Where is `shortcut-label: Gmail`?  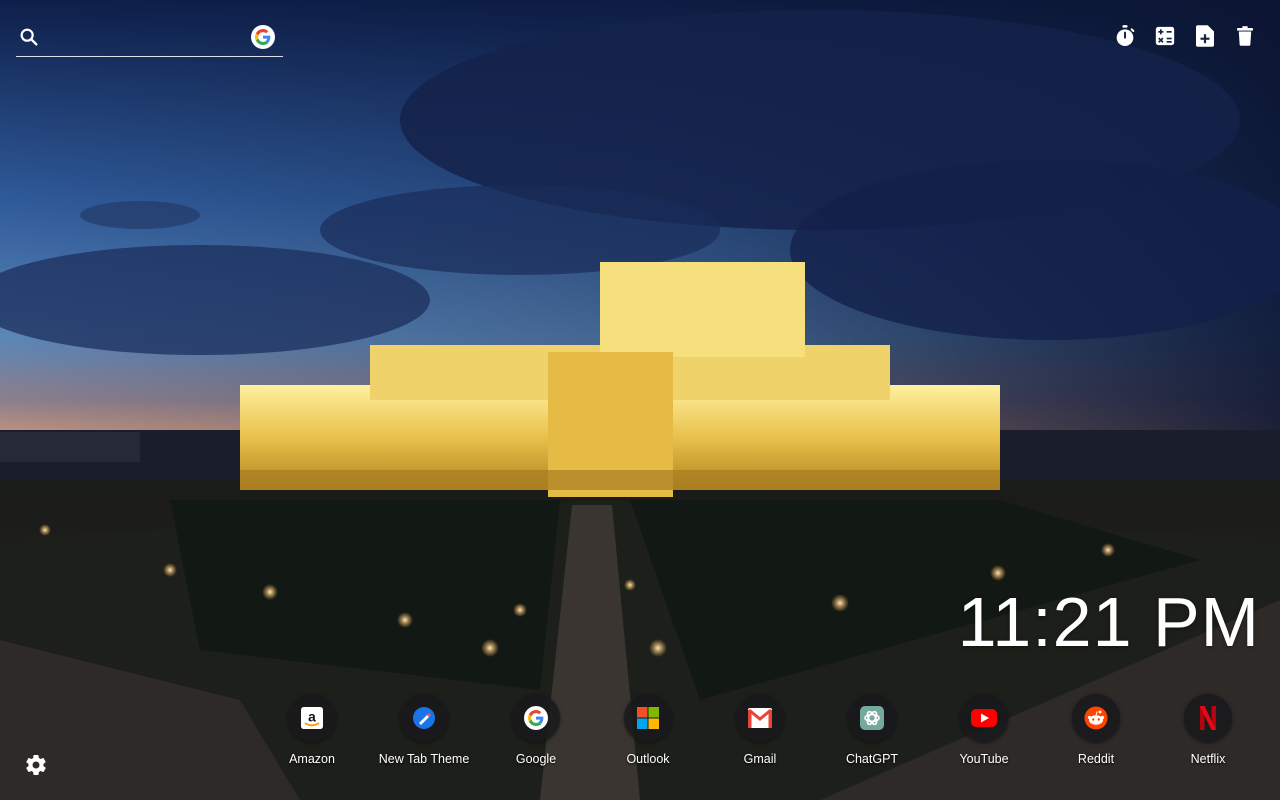 shortcut-label: Gmail is located at coordinates (760, 759).